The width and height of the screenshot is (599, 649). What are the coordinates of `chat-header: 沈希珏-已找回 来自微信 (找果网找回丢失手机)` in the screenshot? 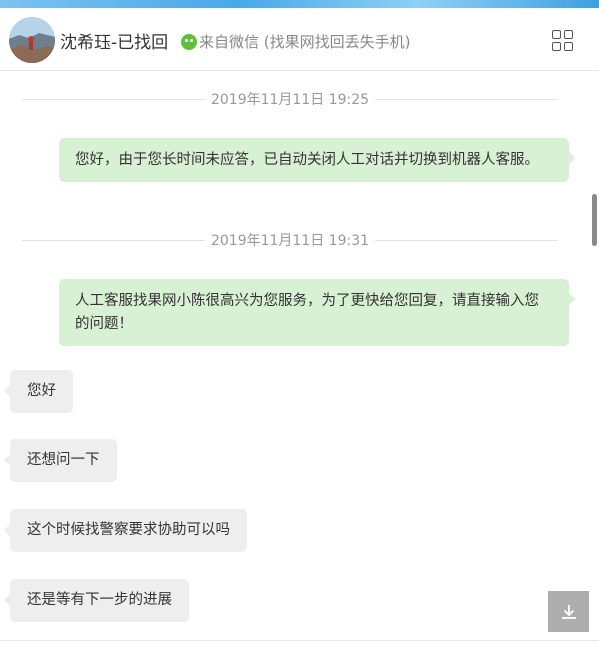 It's located at (299, 39).